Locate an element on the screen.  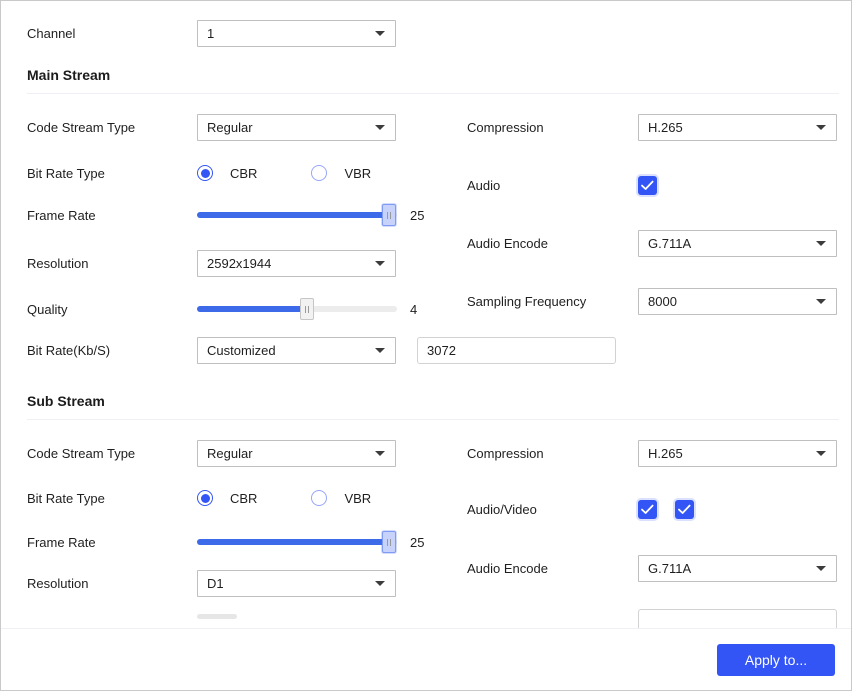
main-compression-select: H.265 is located at coordinates (737, 127).